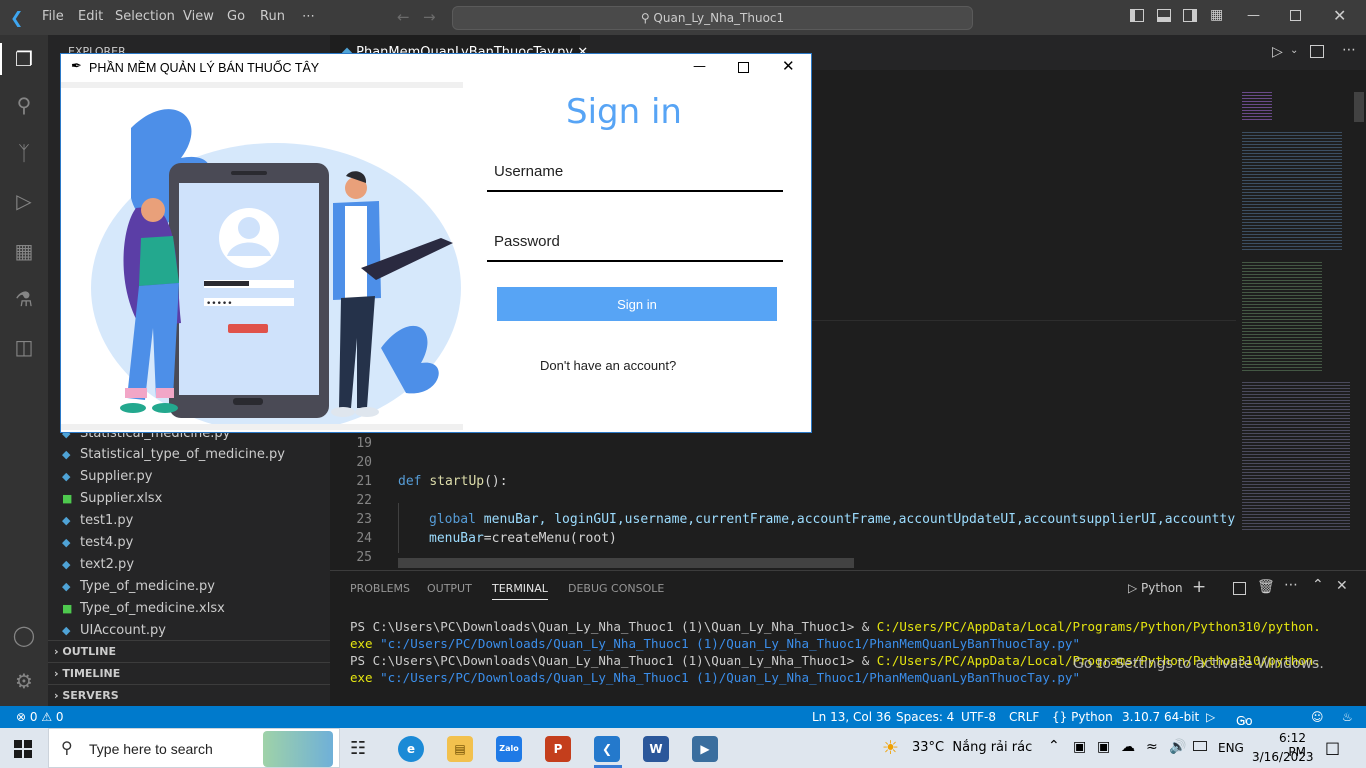 The height and width of the screenshot is (768, 1366). Describe the element at coordinates (411, 749) in the screenshot. I see `edge-icon: e` at that location.